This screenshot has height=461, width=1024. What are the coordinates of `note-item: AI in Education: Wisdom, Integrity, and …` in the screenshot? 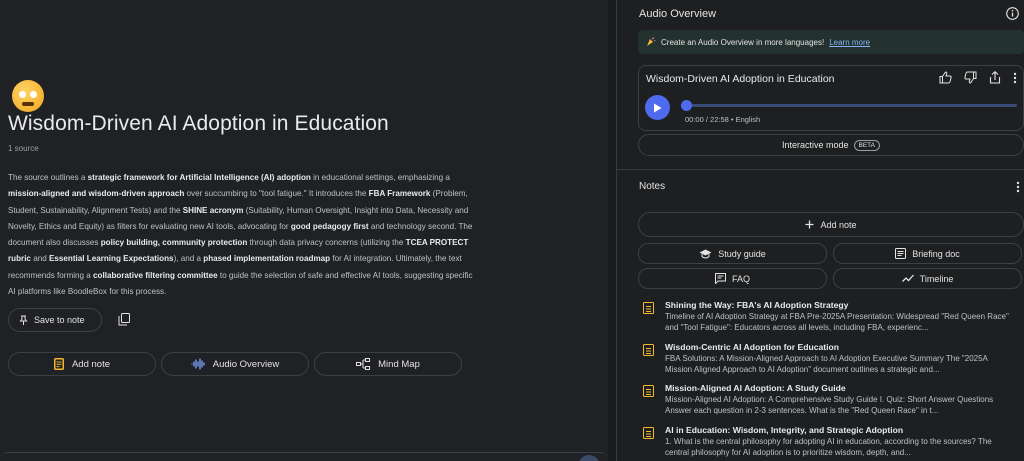 It's located at (830, 442).